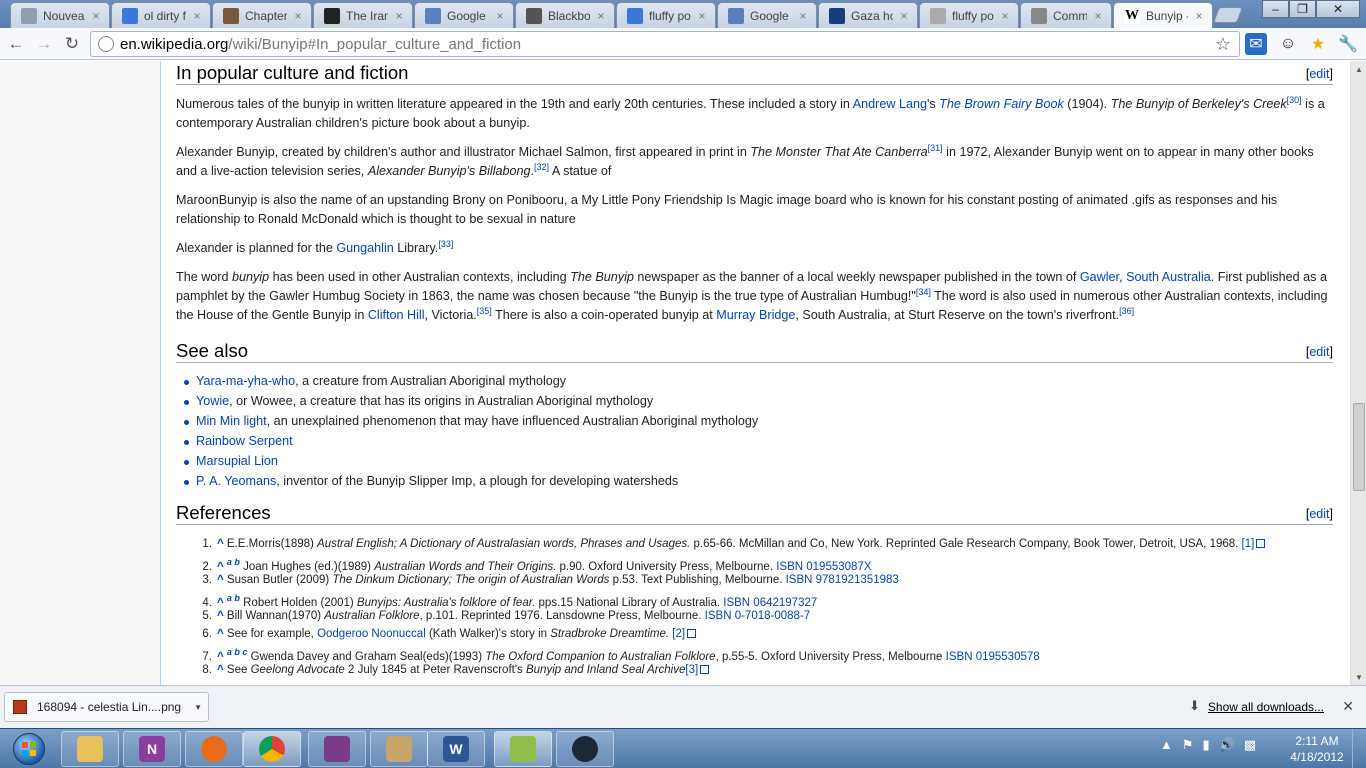 This screenshot has width=1366, height=768. I want to click on scroll-thumb, so click(1359, 447).